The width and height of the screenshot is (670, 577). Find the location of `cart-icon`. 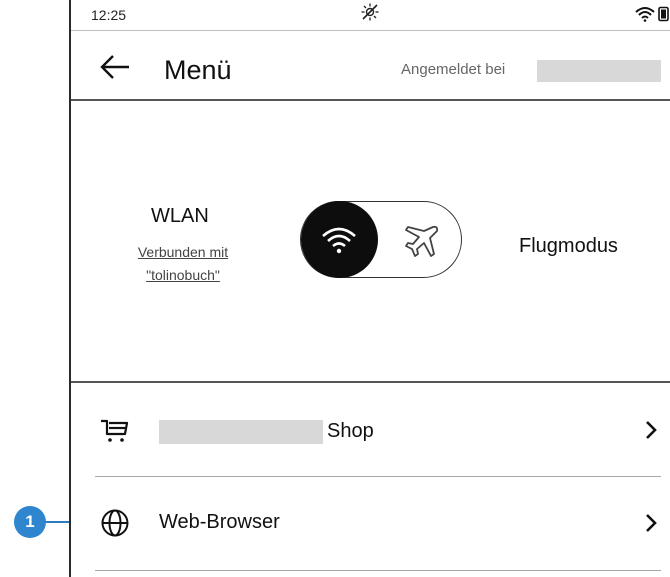

cart-icon is located at coordinates (115, 430).